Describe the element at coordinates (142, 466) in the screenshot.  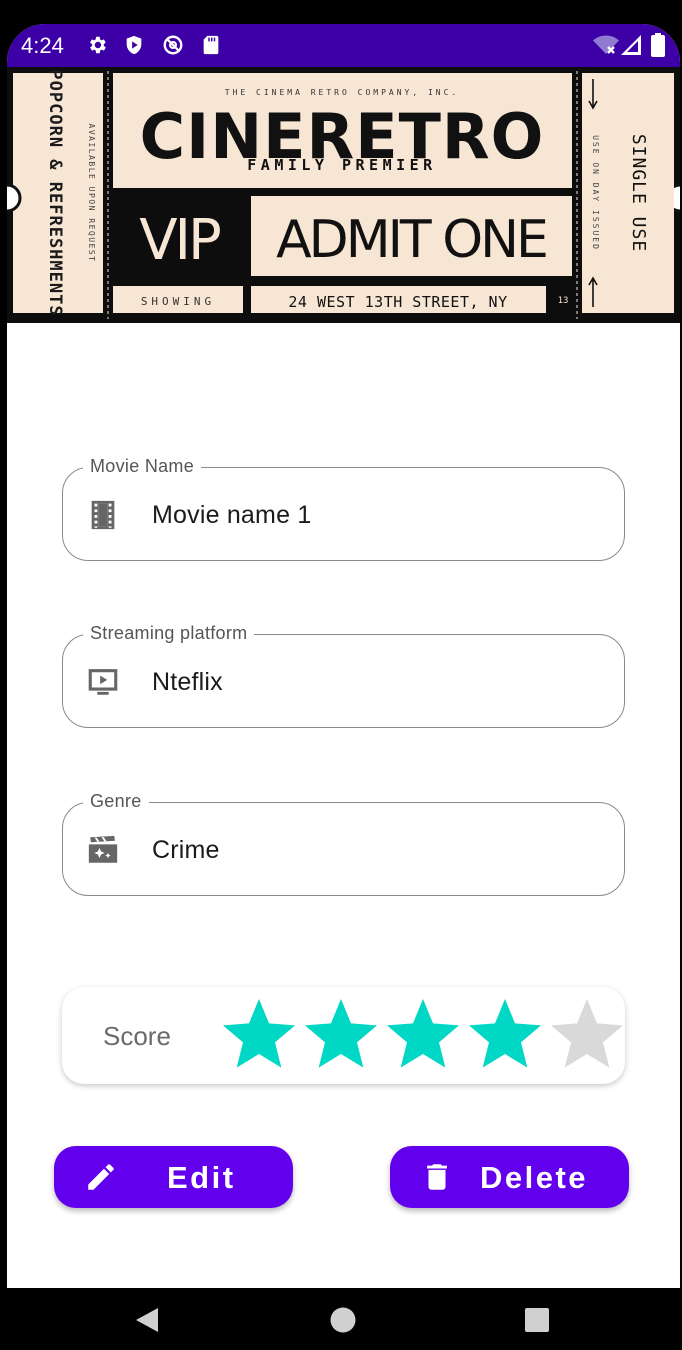
I see `movie-name-label: Movie Name` at that location.